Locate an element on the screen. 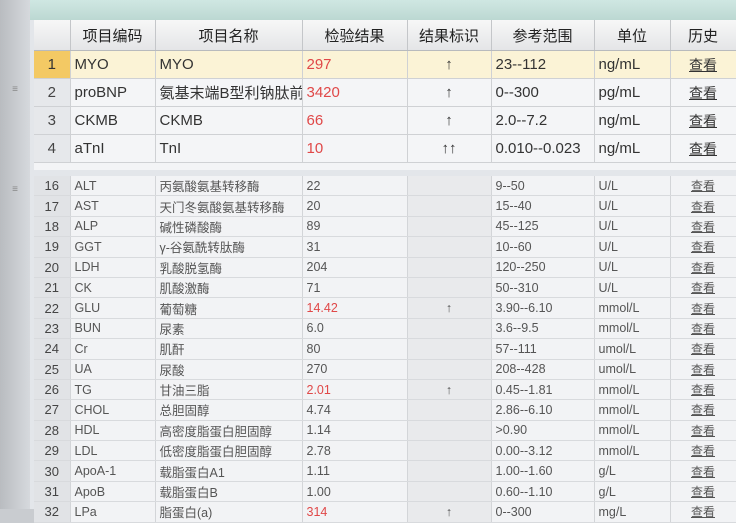 This screenshot has width=736, height=523. unit-cell: mmol/L is located at coordinates (632, 308).